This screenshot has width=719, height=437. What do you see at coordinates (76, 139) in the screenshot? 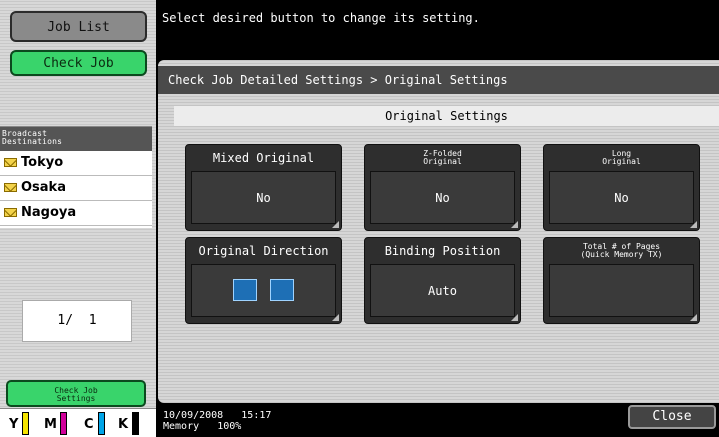
I see `broadcast-destinations-header: Broadcast Destinations` at bounding box center [76, 139].